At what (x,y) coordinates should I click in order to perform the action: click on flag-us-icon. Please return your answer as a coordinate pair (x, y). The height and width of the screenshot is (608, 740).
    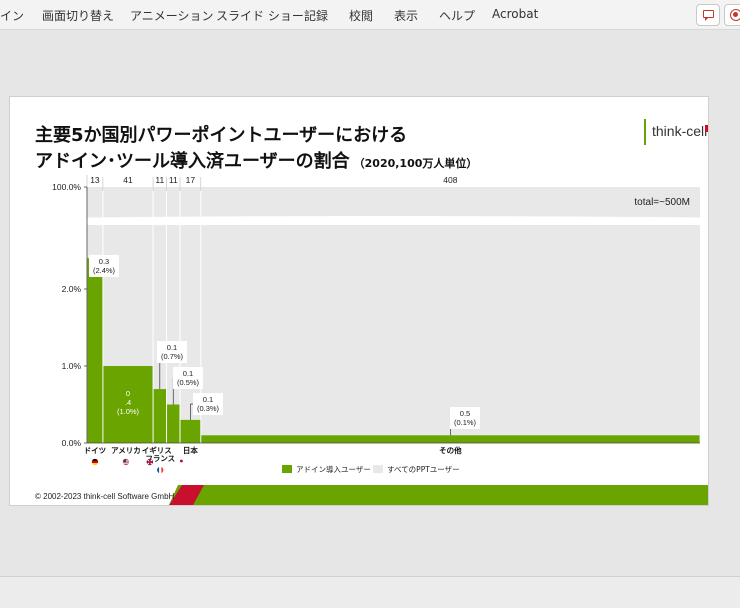
    Looking at the image, I should click on (126, 462).